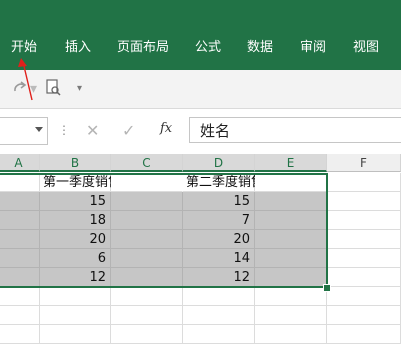 This screenshot has height=350, width=401. Describe the element at coordinates (295, 130) in the screenshot. I see `formula-input: 姓名` at that location.